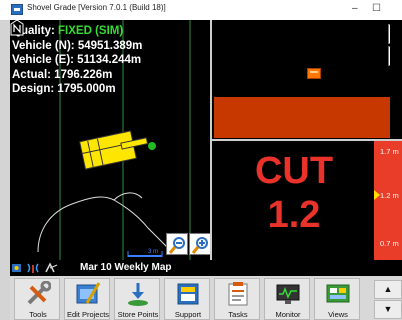 This screenshot has height=320, width=402. Describe the element at coordinates (88, 293) in the screenshot. I see `edit-projects-icon` at that location.